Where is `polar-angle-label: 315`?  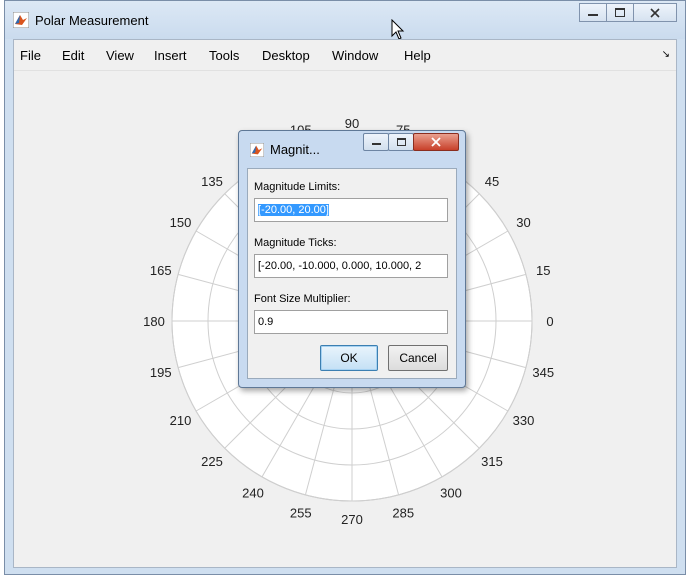 polar-angle-label: 315 is located at coordinates (492, 461).